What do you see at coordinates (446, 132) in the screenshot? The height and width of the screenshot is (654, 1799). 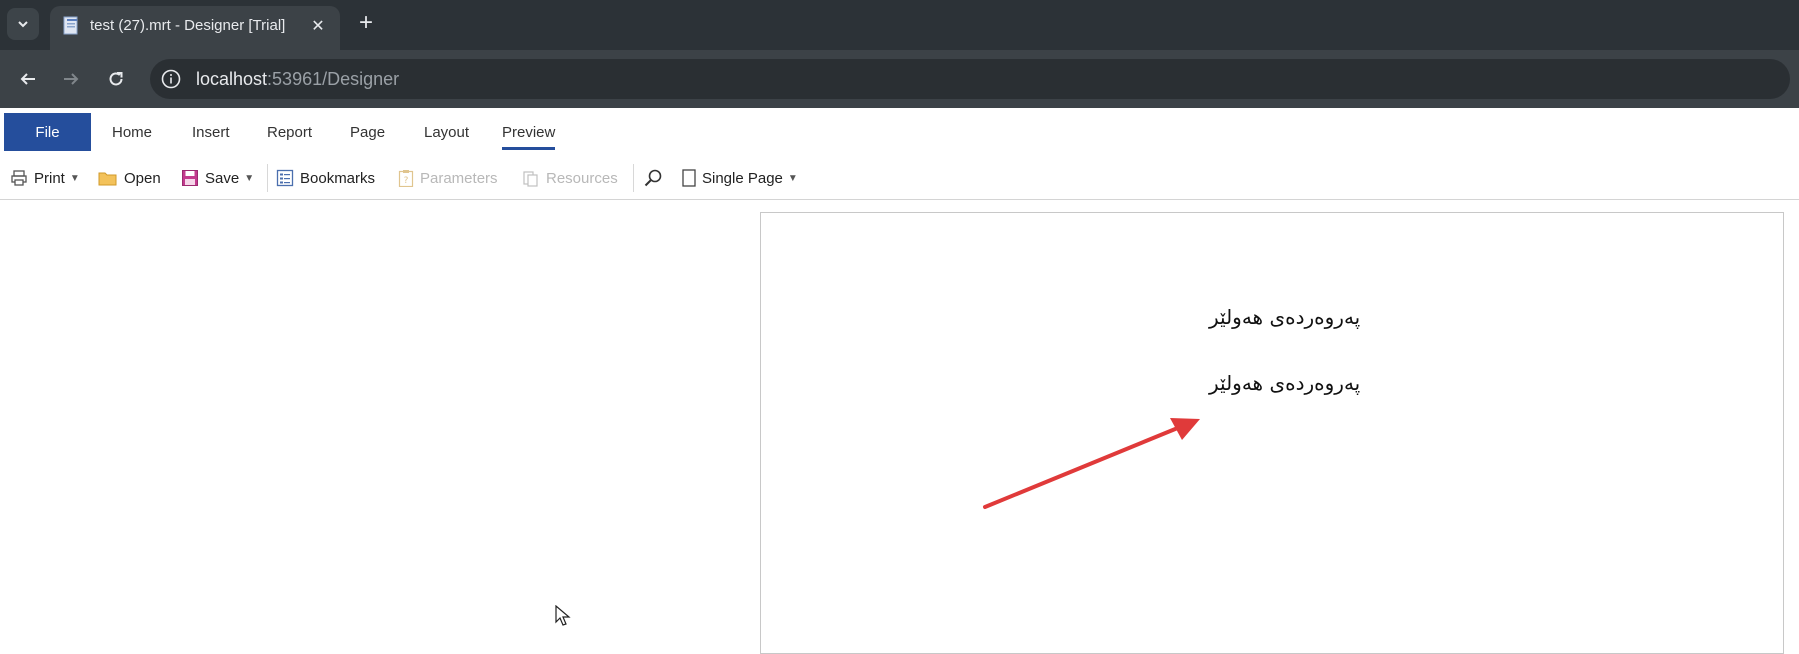 I see `tab-layout: Layout` at bounding box center [446, 132].